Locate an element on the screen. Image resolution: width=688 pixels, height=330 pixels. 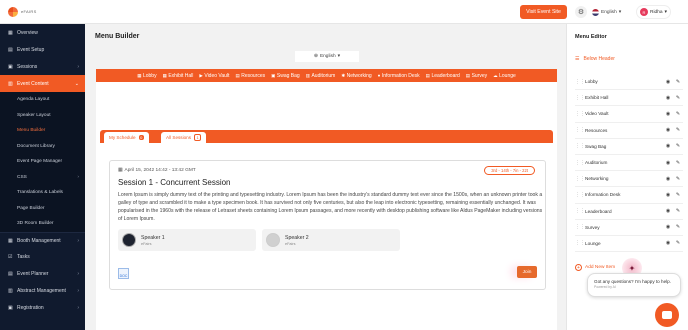
menu-item-exhibit-hall: ▦ Exhibit Hall is located at coordinates (178, 76).